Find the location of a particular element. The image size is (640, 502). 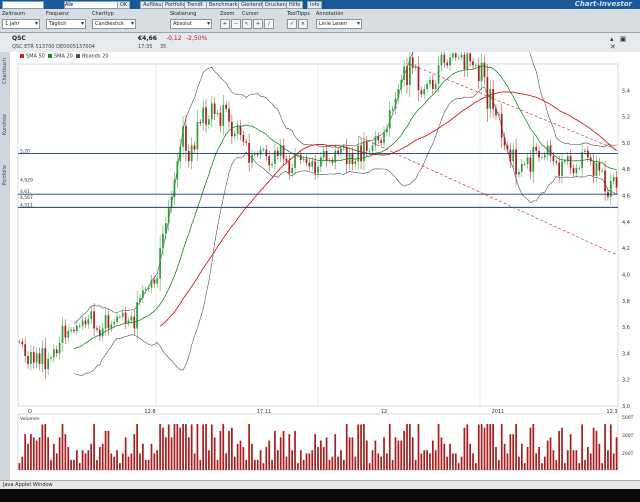

search-input is located at coordinates (23, 5).